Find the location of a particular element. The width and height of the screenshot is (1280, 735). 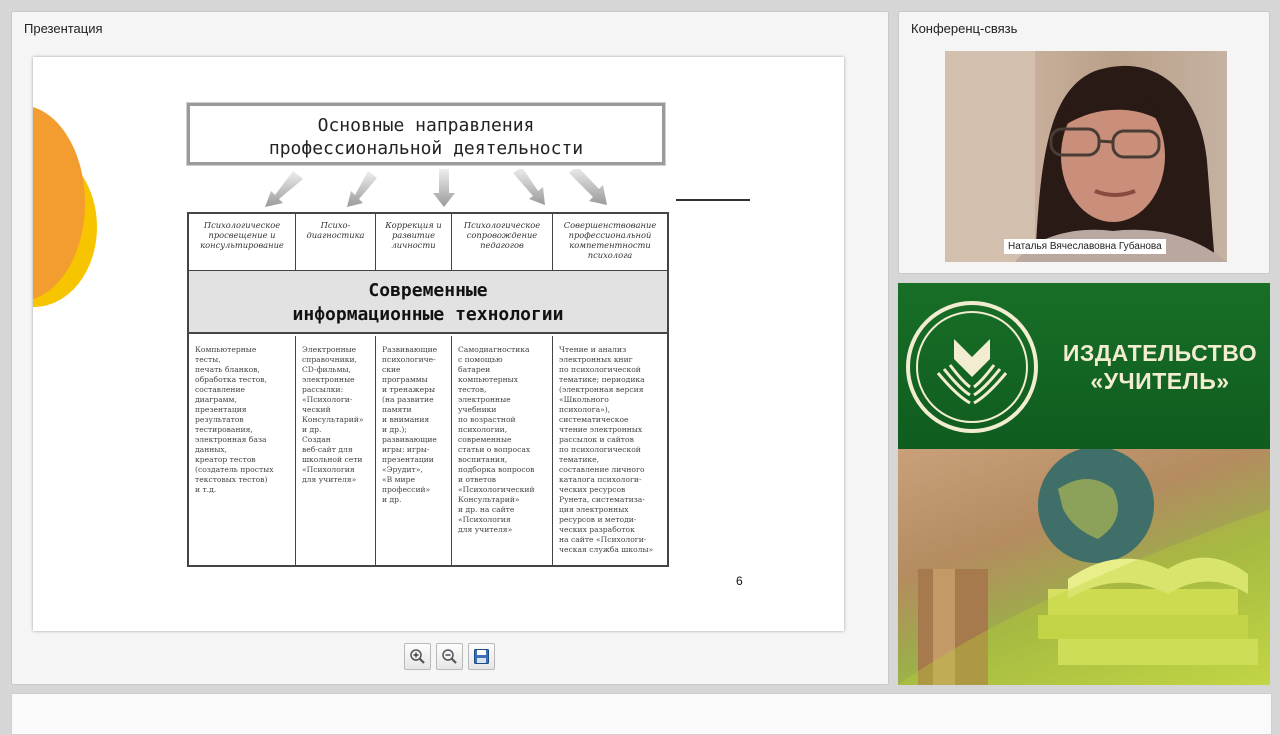

zoom-out-button is located at coordinates (449, 656).